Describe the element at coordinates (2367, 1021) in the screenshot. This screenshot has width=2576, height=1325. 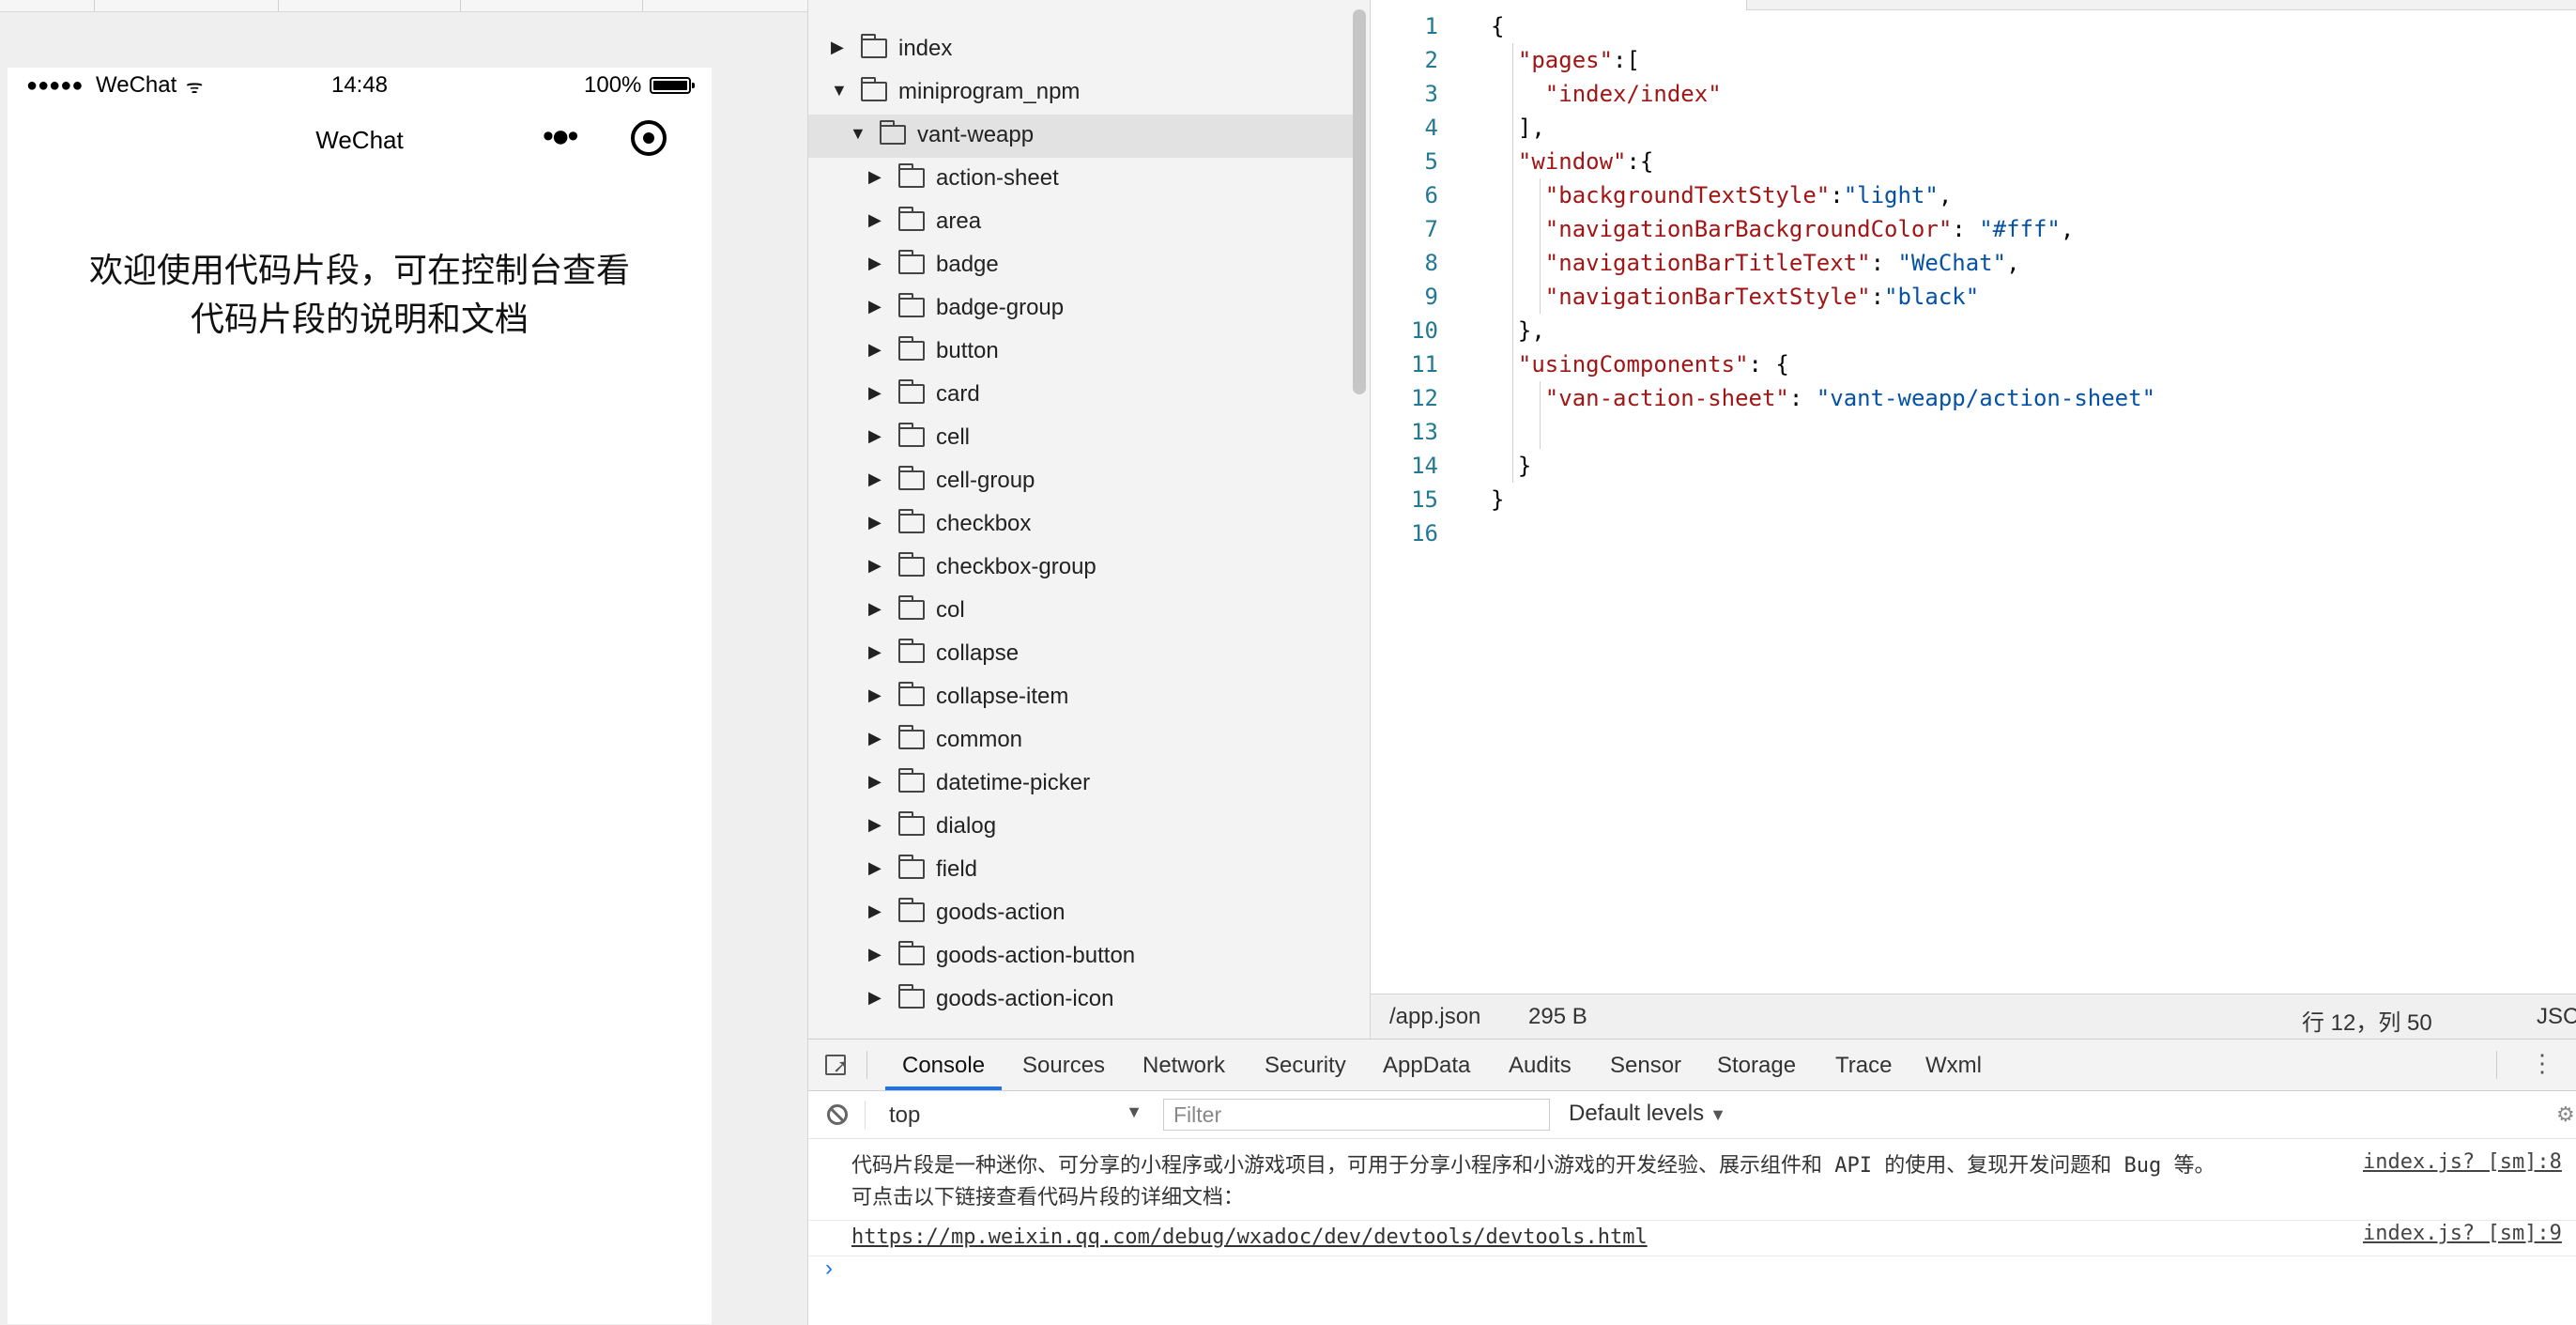
I see `cursor-position: 行 12，列 50` at that location.